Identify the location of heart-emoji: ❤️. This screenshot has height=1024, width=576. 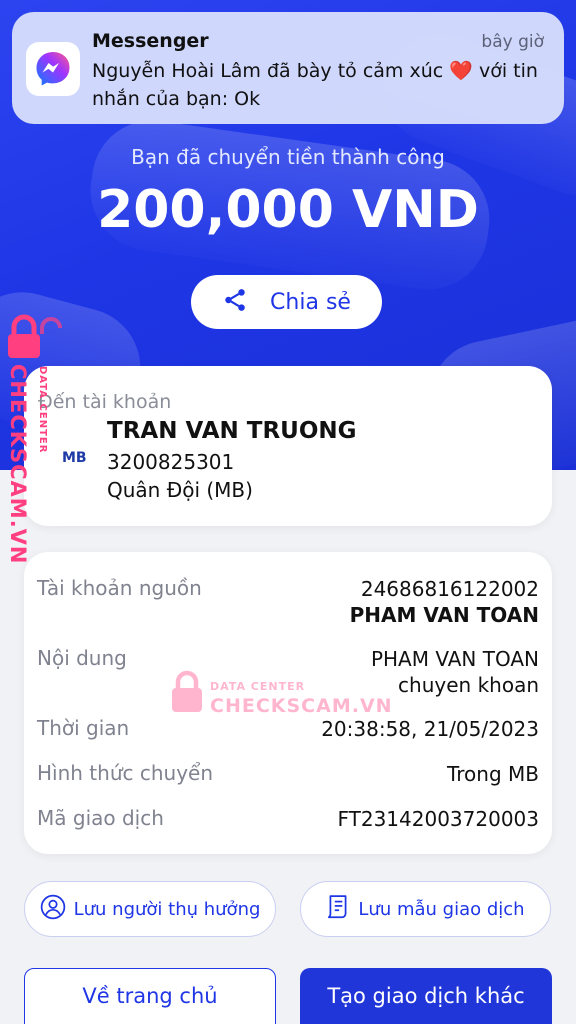
(461, 71).